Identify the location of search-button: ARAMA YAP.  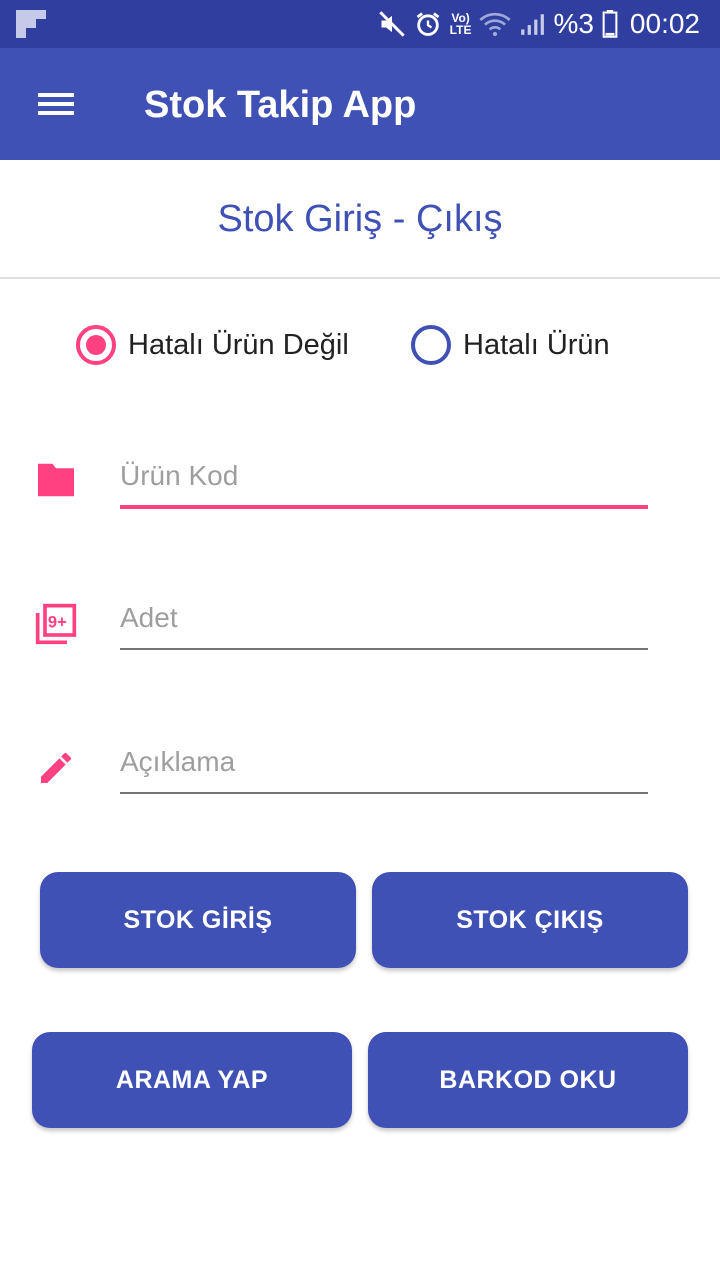
(192, 1080).